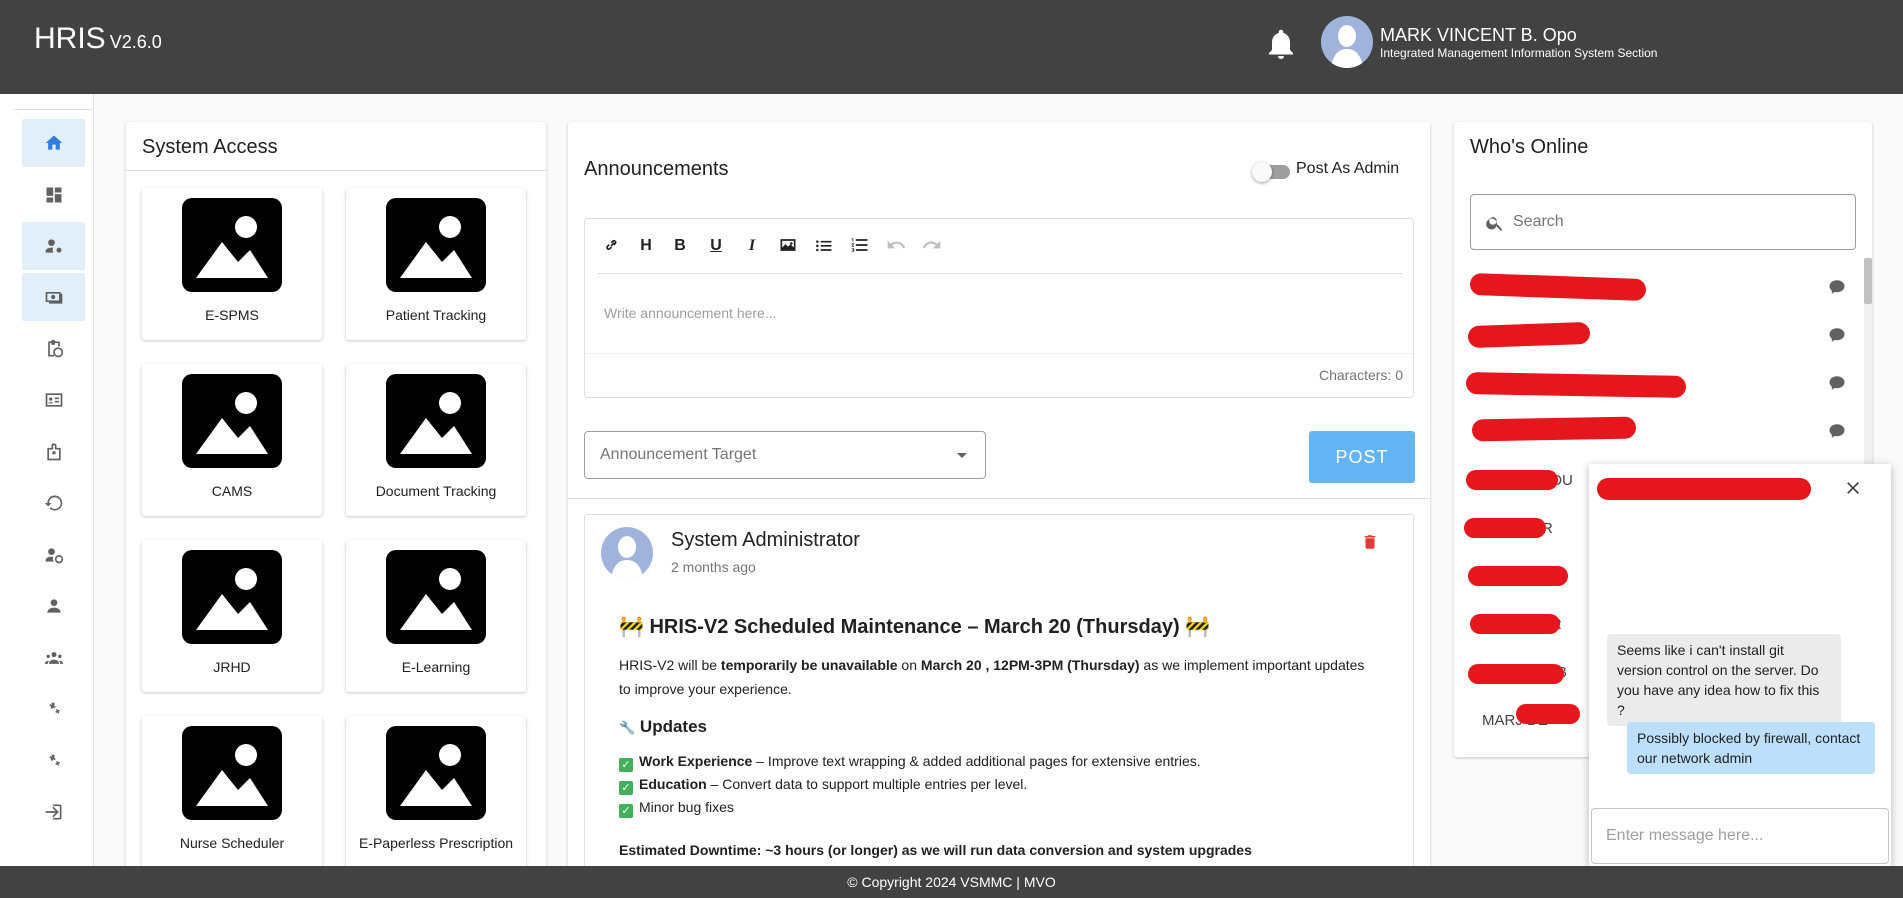  I want to click on underline-icon: U, so click(716, 246).